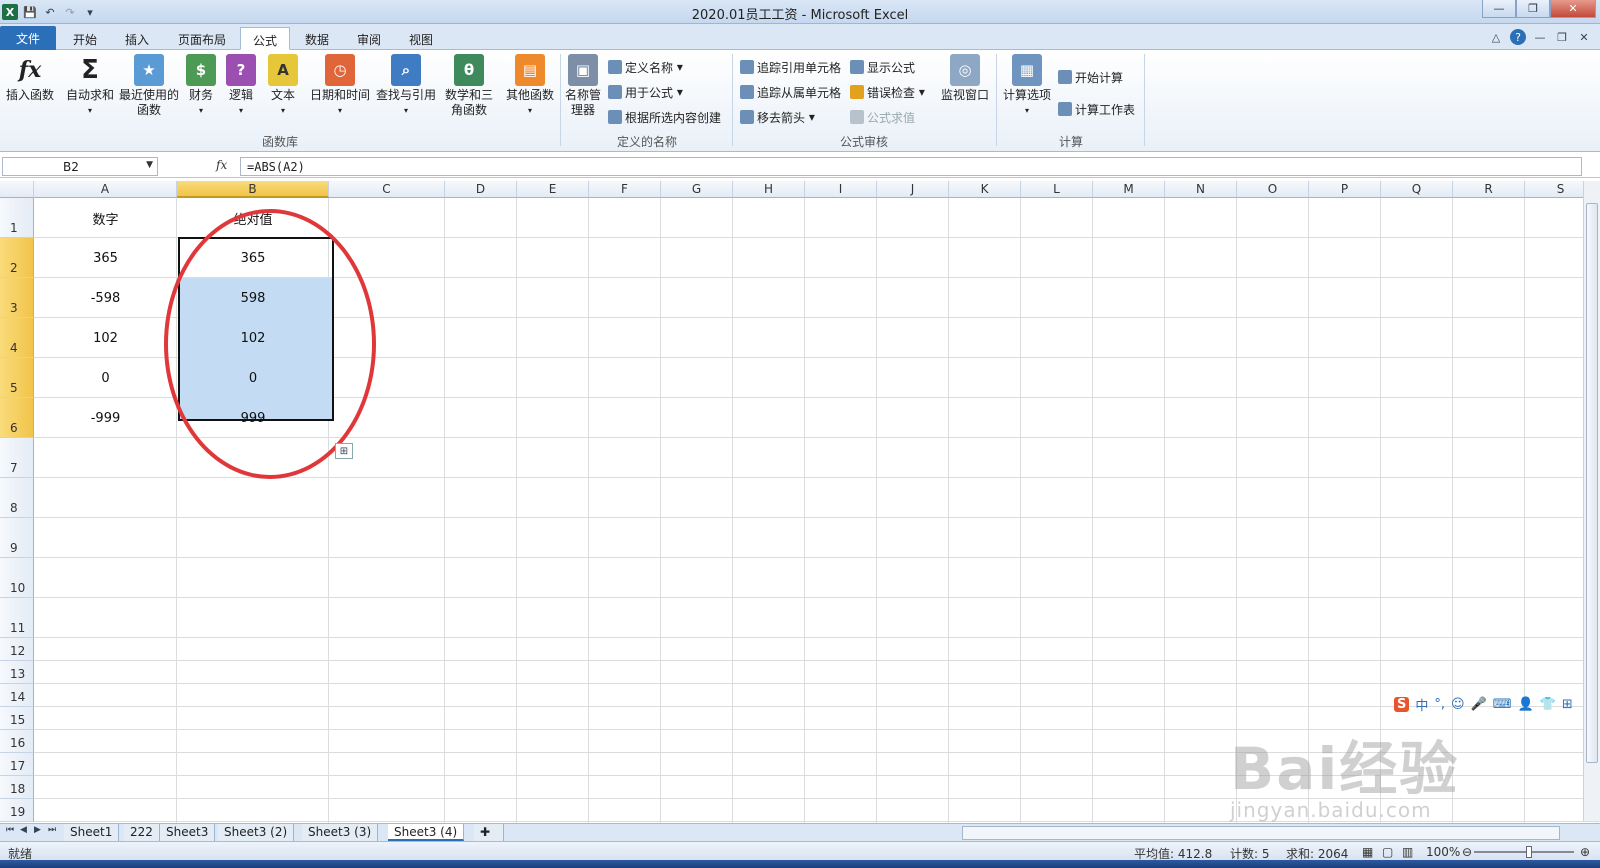  Describe the element at coordinates (1261, 833) in the screenshot. I see `horizontal-scrollbar` at that location.